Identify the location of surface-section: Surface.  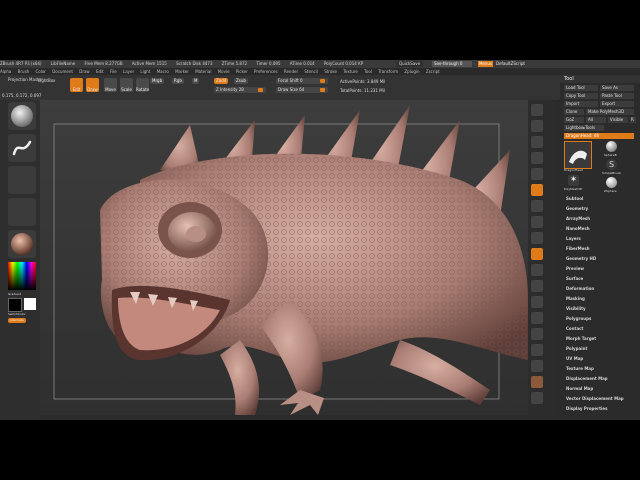
(574, 278).